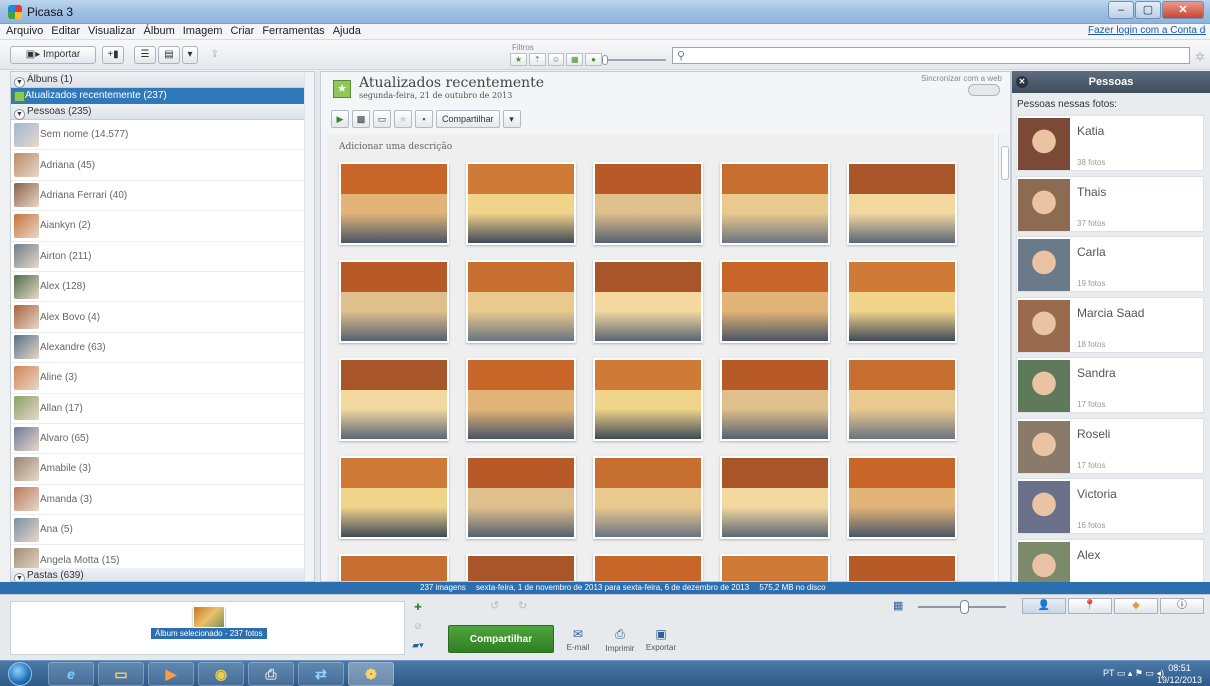 This screenshot has width=1210, height=686. What do you see at coordinates (162, 196) in the screenshot?
I see `person-item: Adriana Ferrari (40)` at bounding box center [162, 196].